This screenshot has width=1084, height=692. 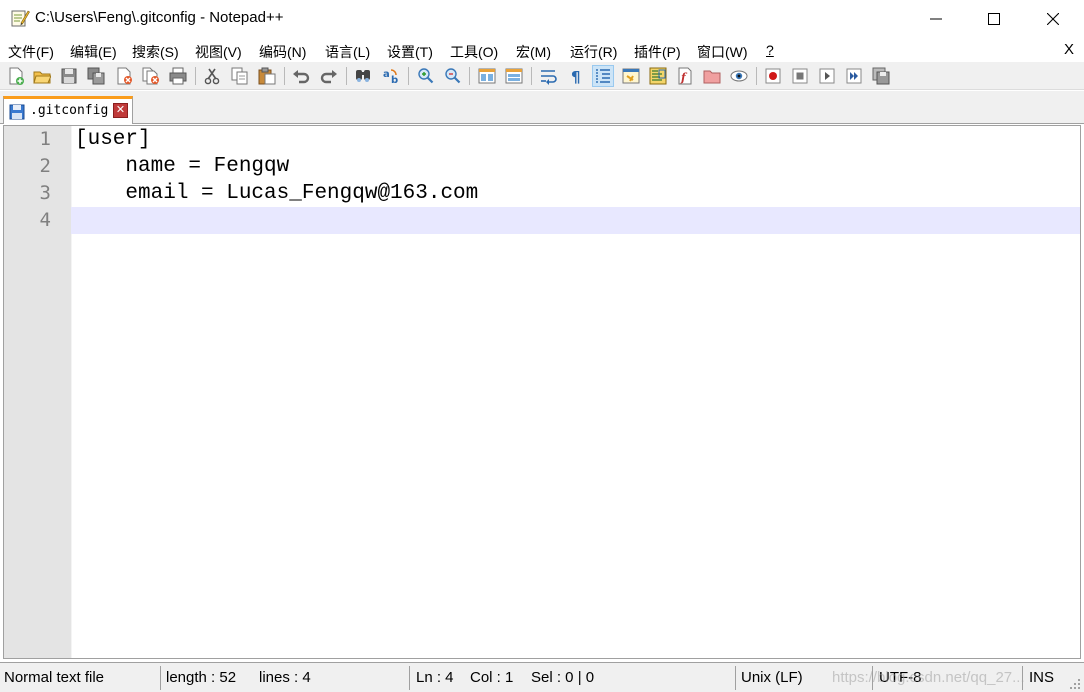 What do you see at coordinates (772, 677) in the screenshot?
I see `status-eol: Unix (LF)` at bounding box center [772, 677].